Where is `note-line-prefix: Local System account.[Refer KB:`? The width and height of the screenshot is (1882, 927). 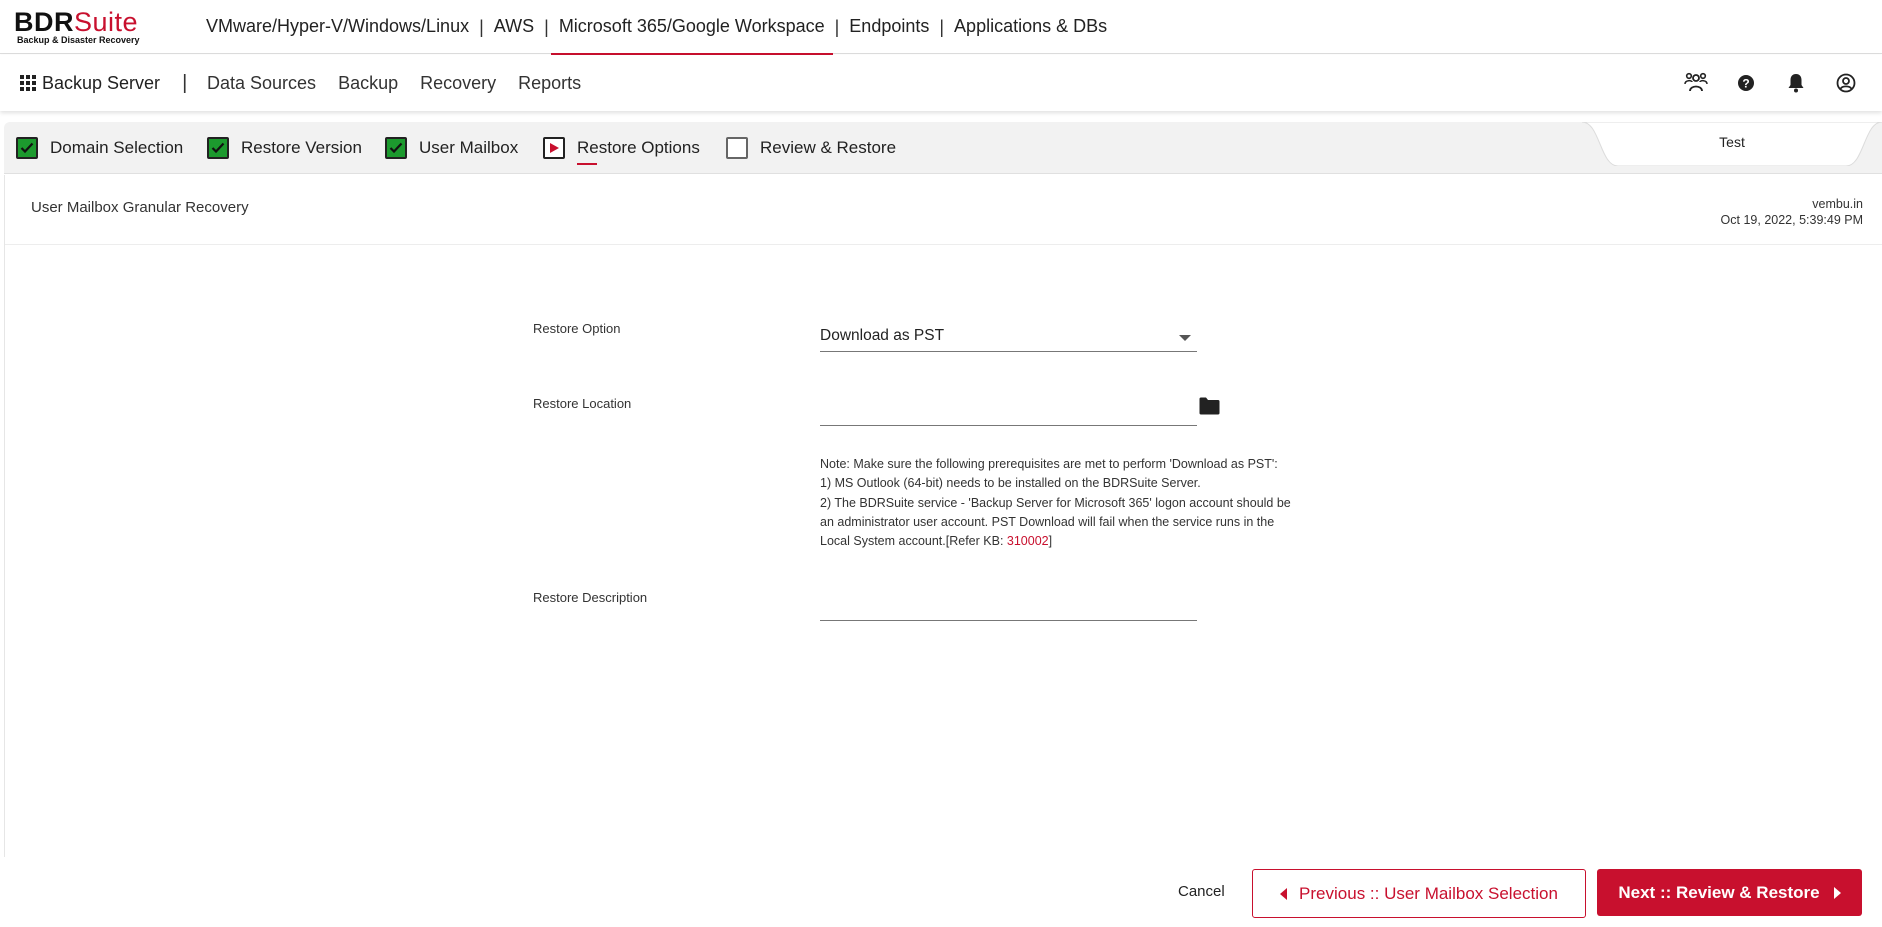
note-line-prefix: Local System account.[Refer KB: is located at coordinates (913, 541).